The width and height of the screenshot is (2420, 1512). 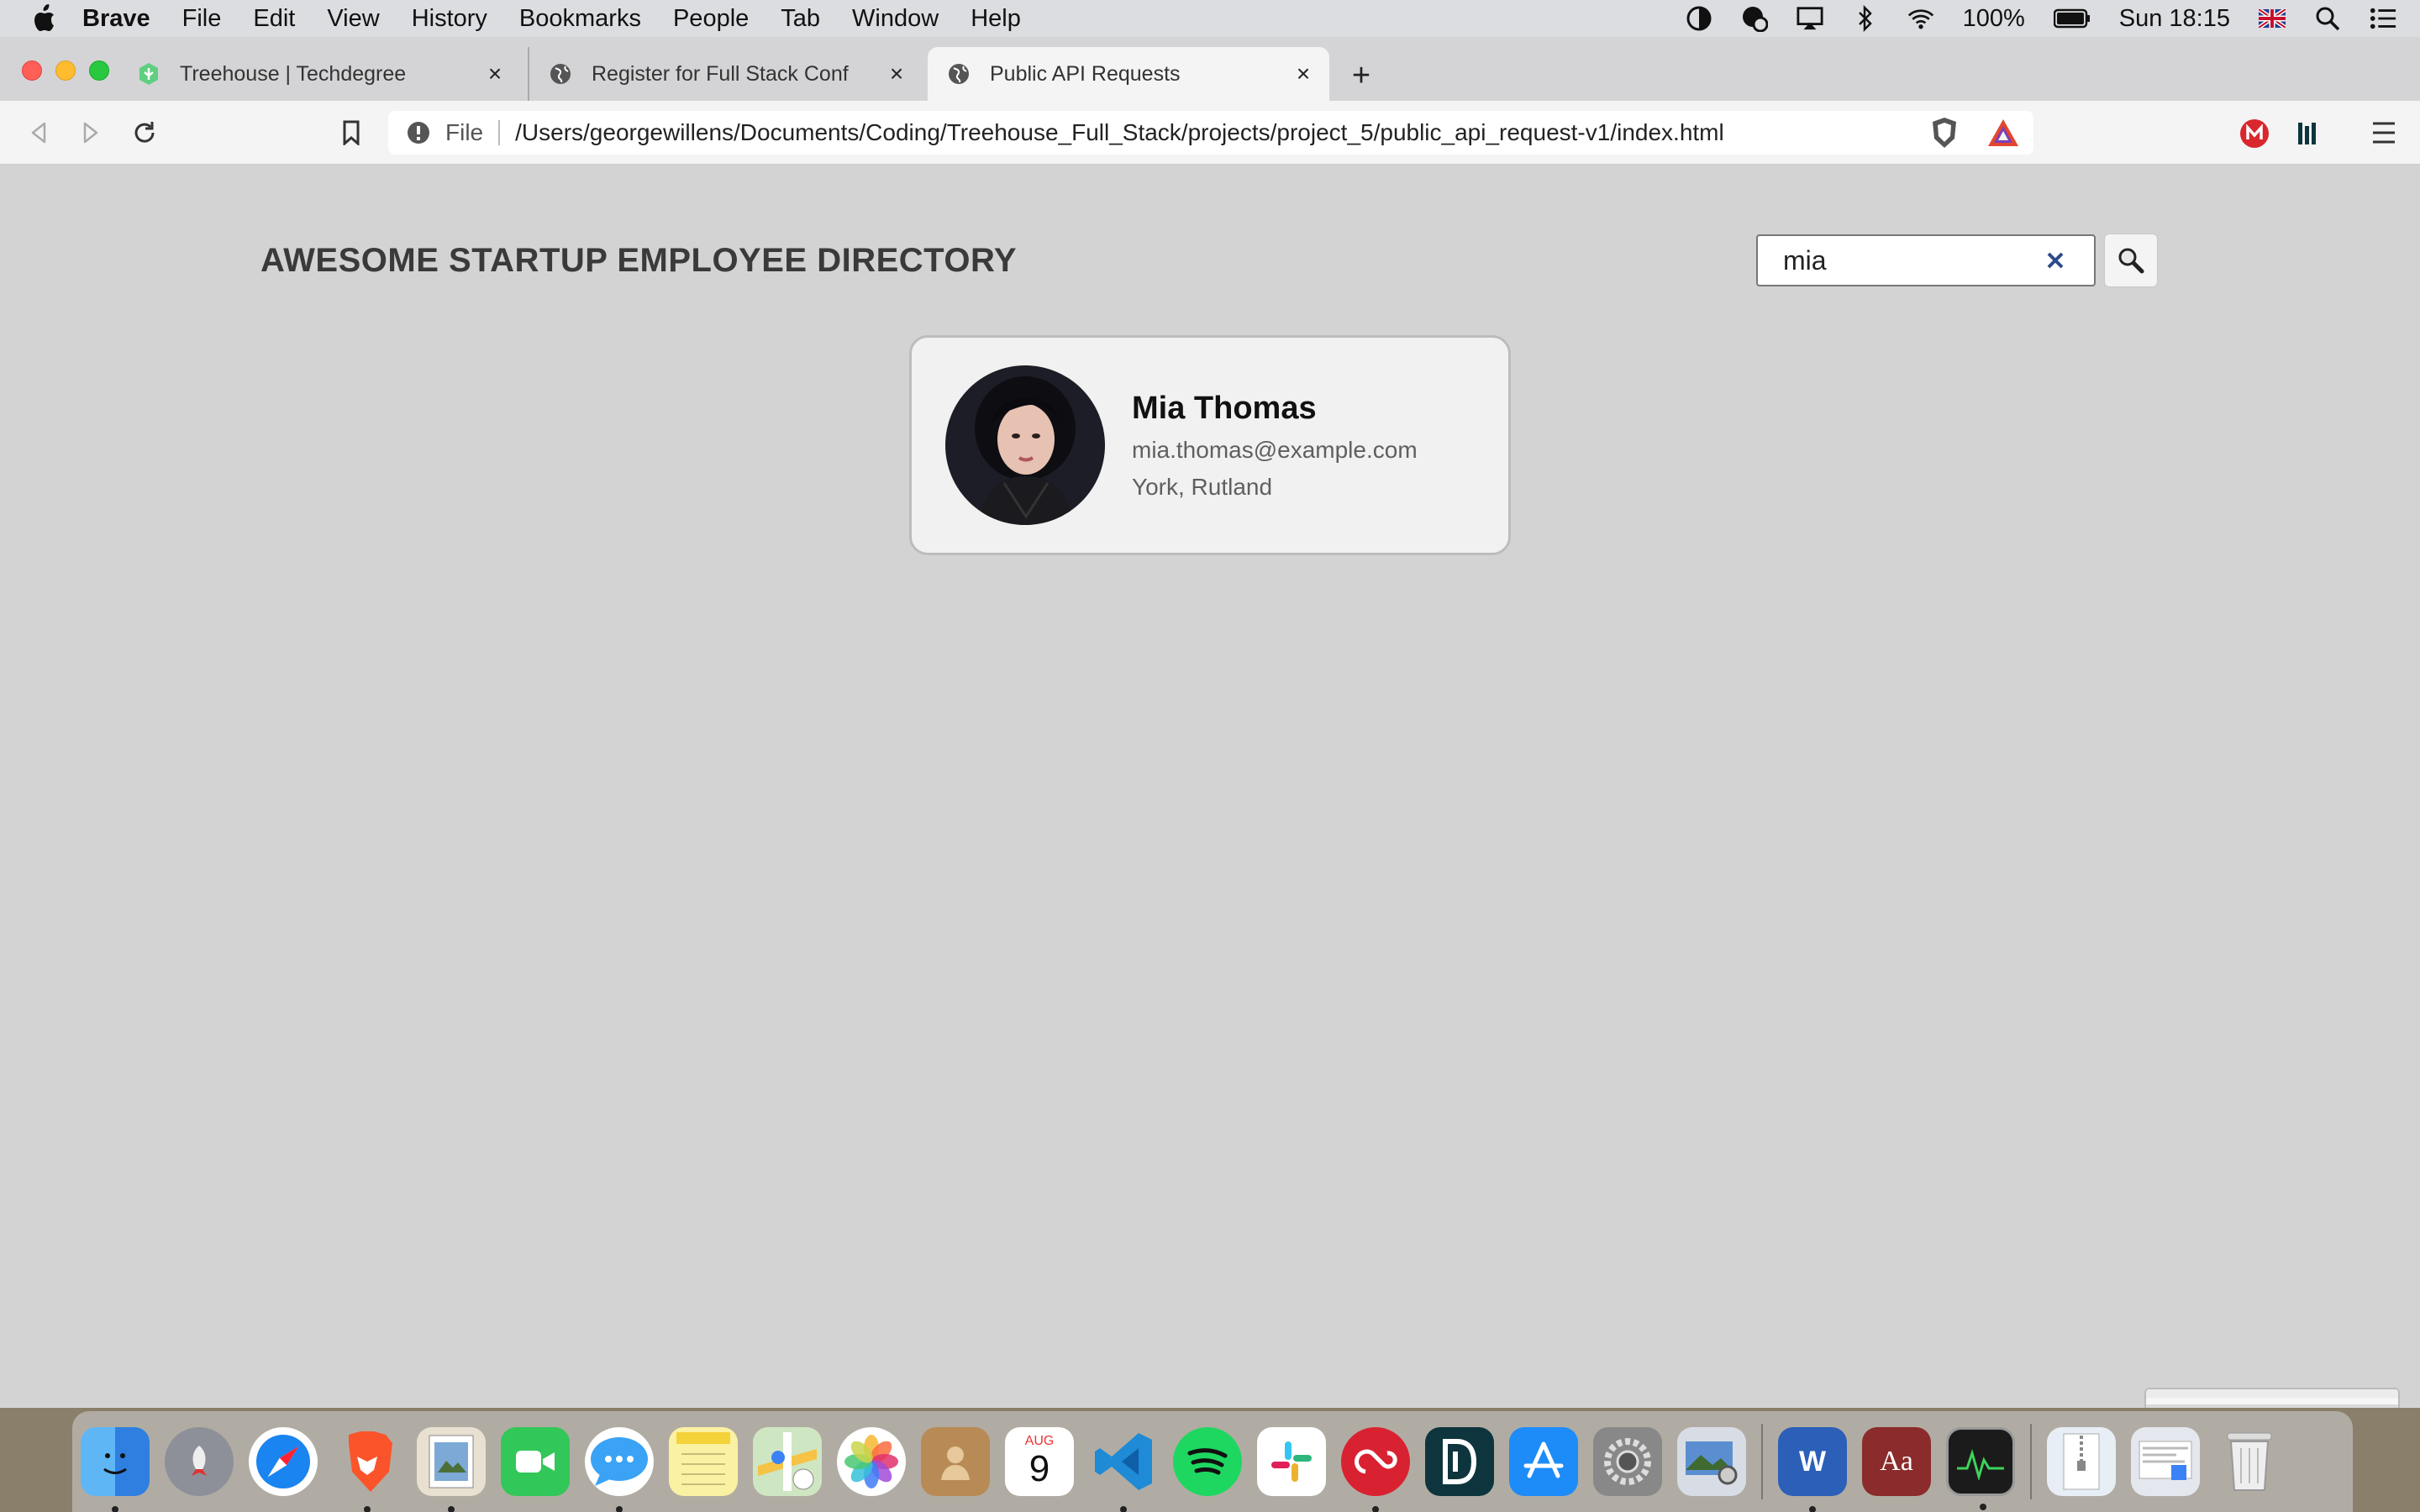 I want to click on contacts-icon, so click(x=956, y=1461).